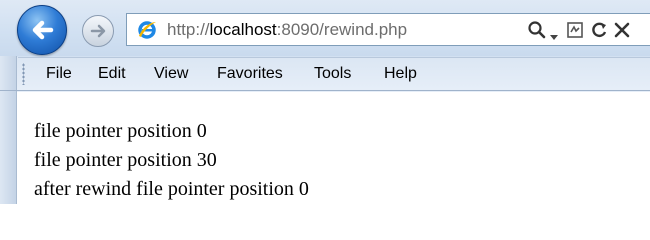 The height and width of the screenshot is (240, 650). I want to click on url-scheme: http://, so click(188, 29).